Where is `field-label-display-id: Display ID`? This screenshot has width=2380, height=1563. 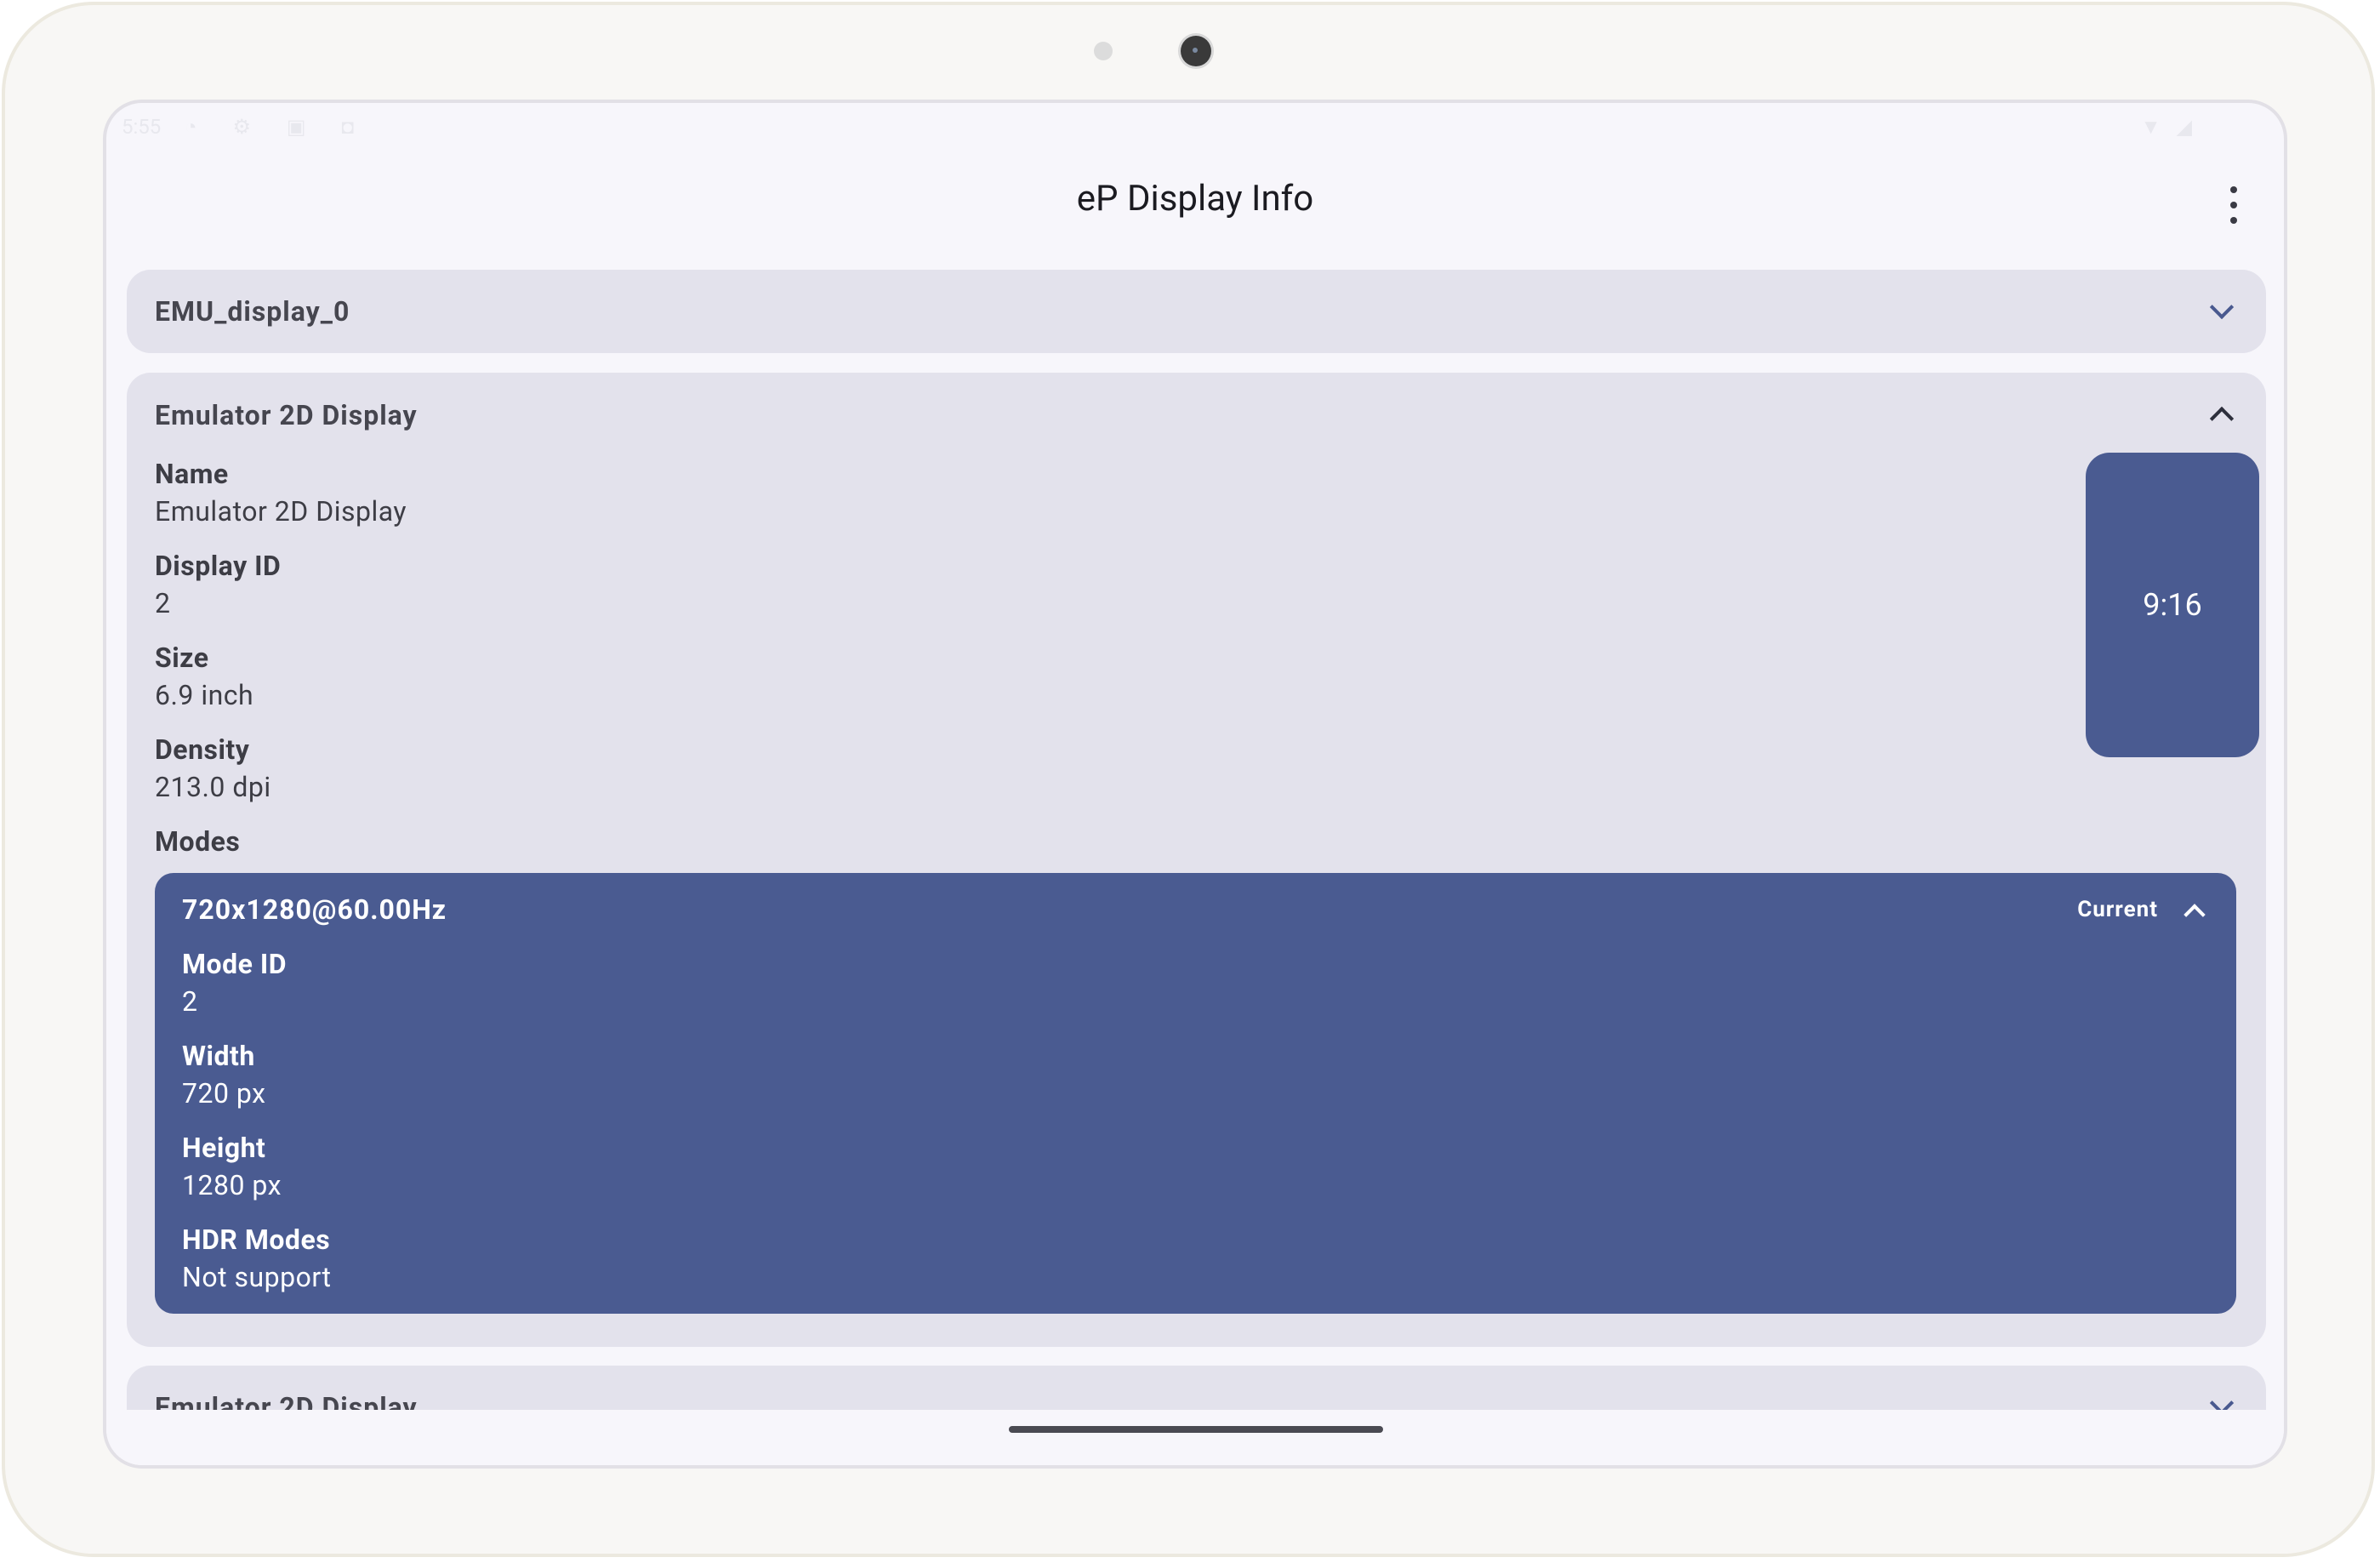
field-label-display-id: Display ID is located at coordinates (218, 566).